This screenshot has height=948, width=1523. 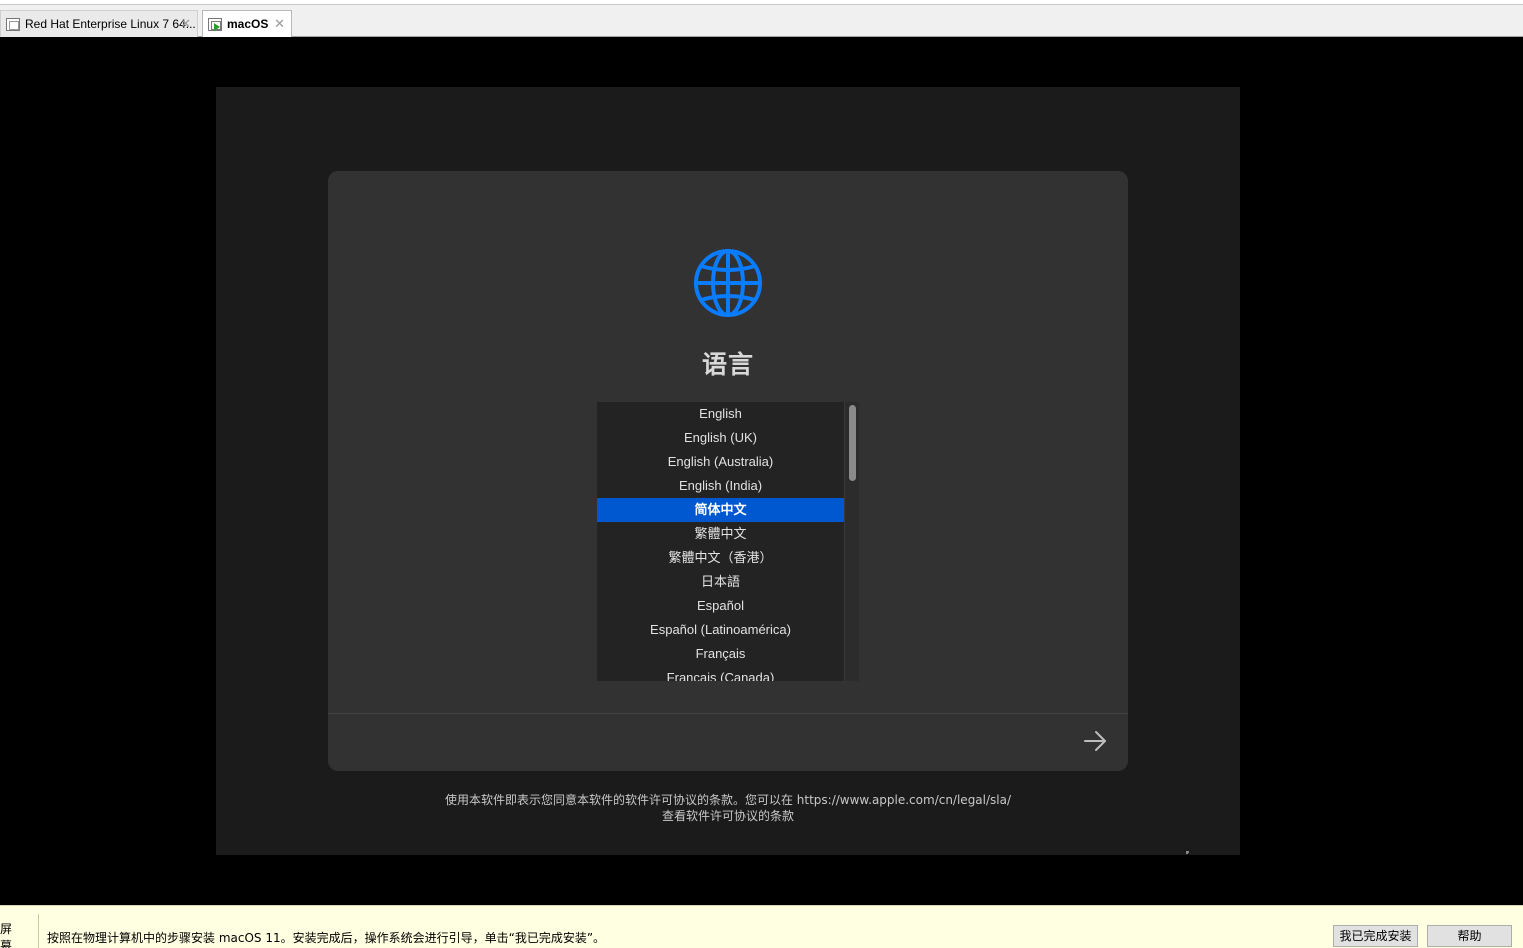 What do you see at coordinates (720, 510) in the screenshot?
I see `list-item: 简体中文` at bounding box center [720, 510].